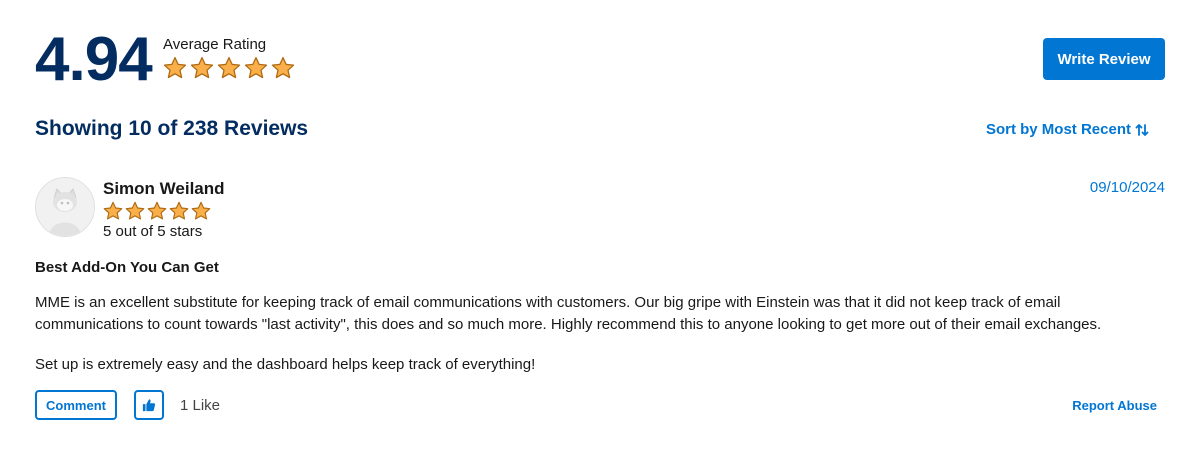 This screenshot has height=455, width=1200. I want to click on average-rating-value: 4.94, so click(94, 59).